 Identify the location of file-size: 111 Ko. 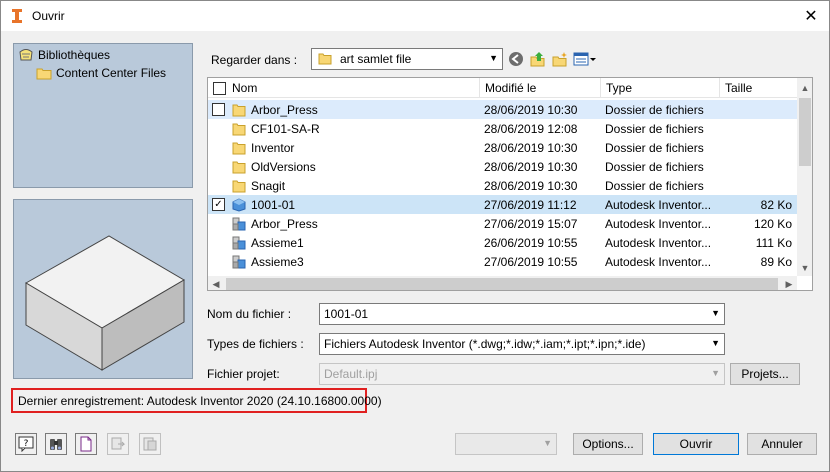
(773, 242).